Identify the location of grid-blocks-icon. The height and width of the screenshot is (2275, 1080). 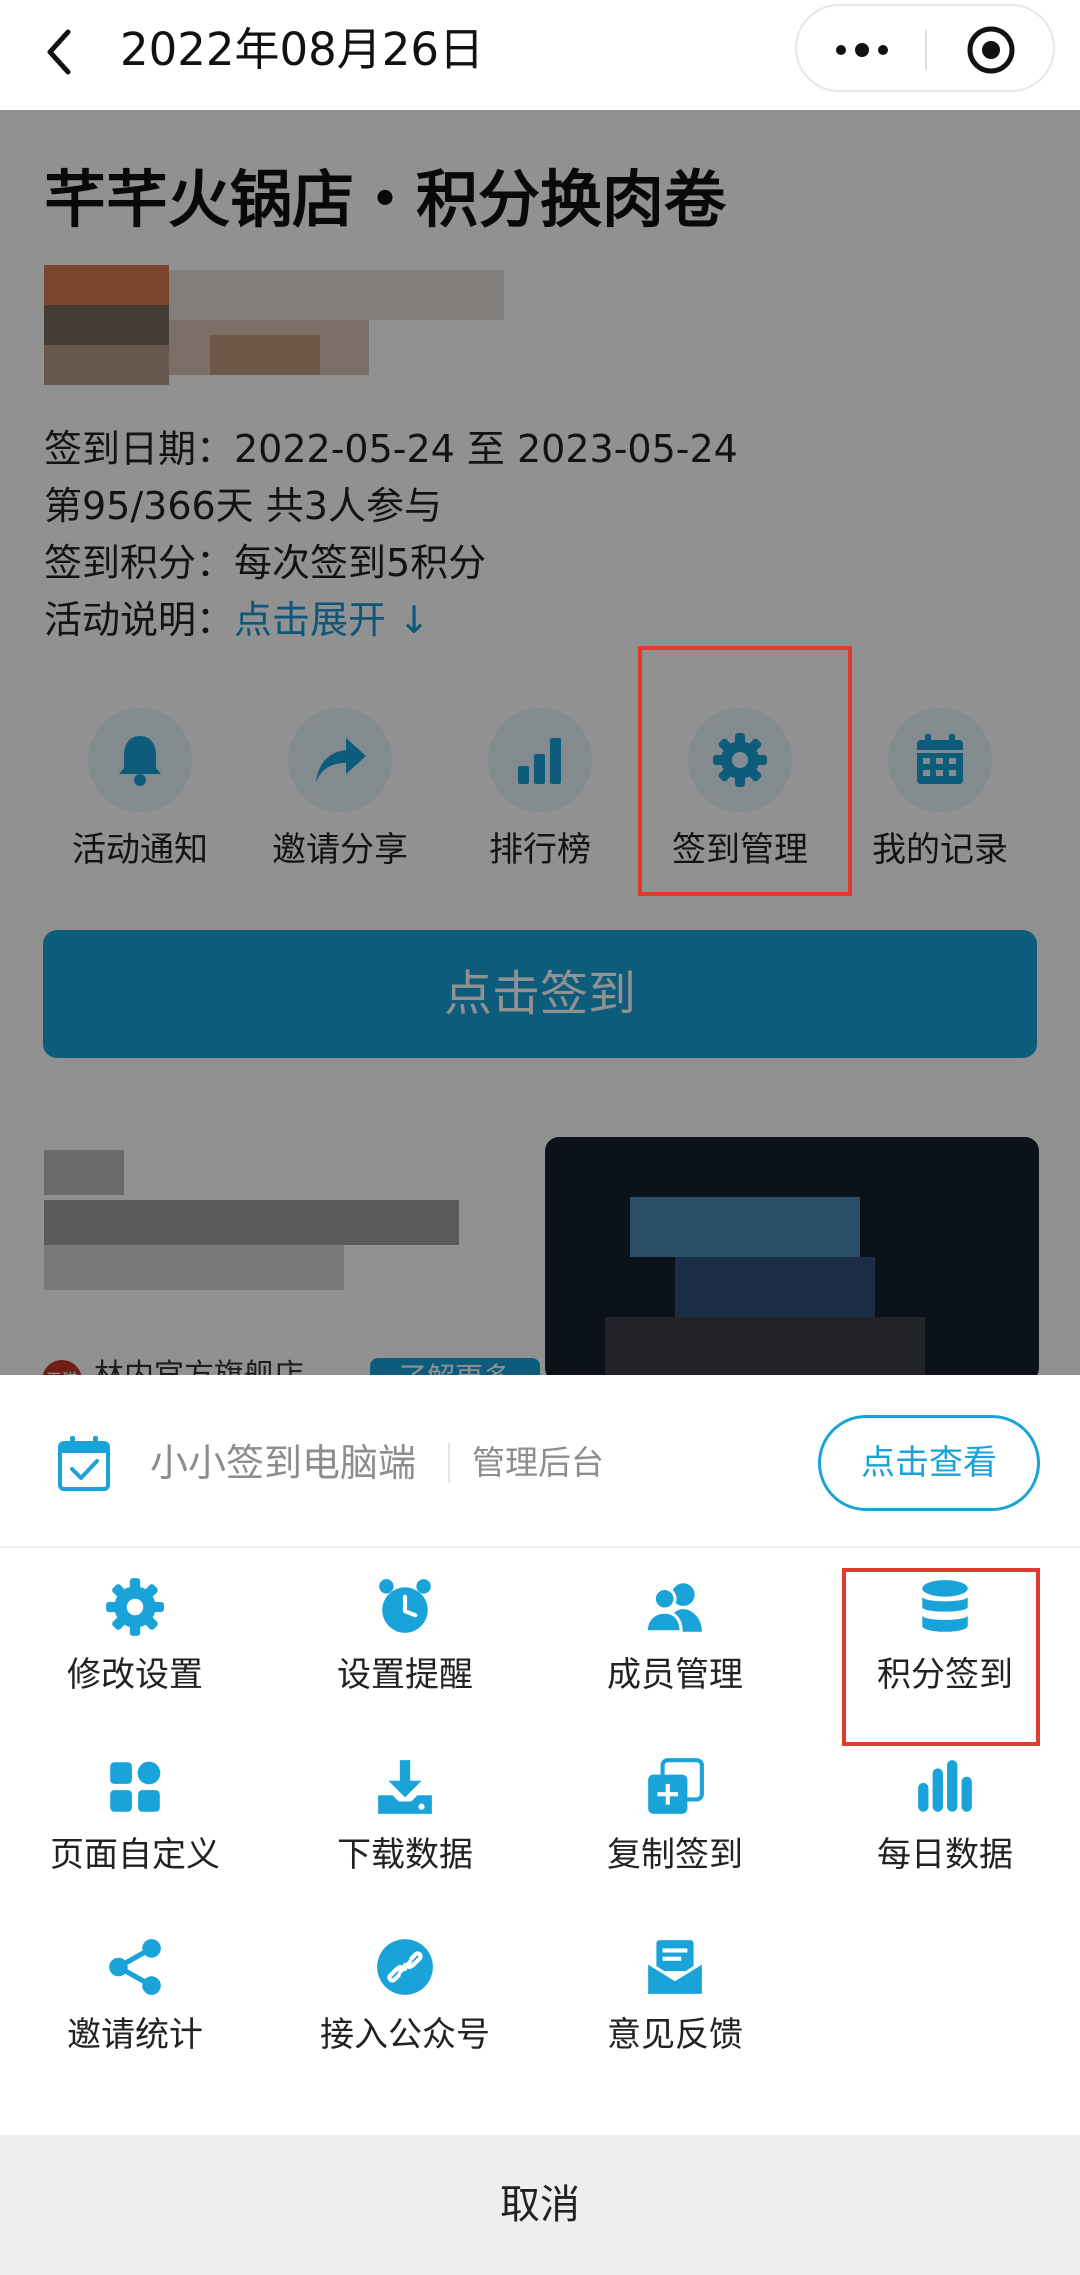
(135, 1786).